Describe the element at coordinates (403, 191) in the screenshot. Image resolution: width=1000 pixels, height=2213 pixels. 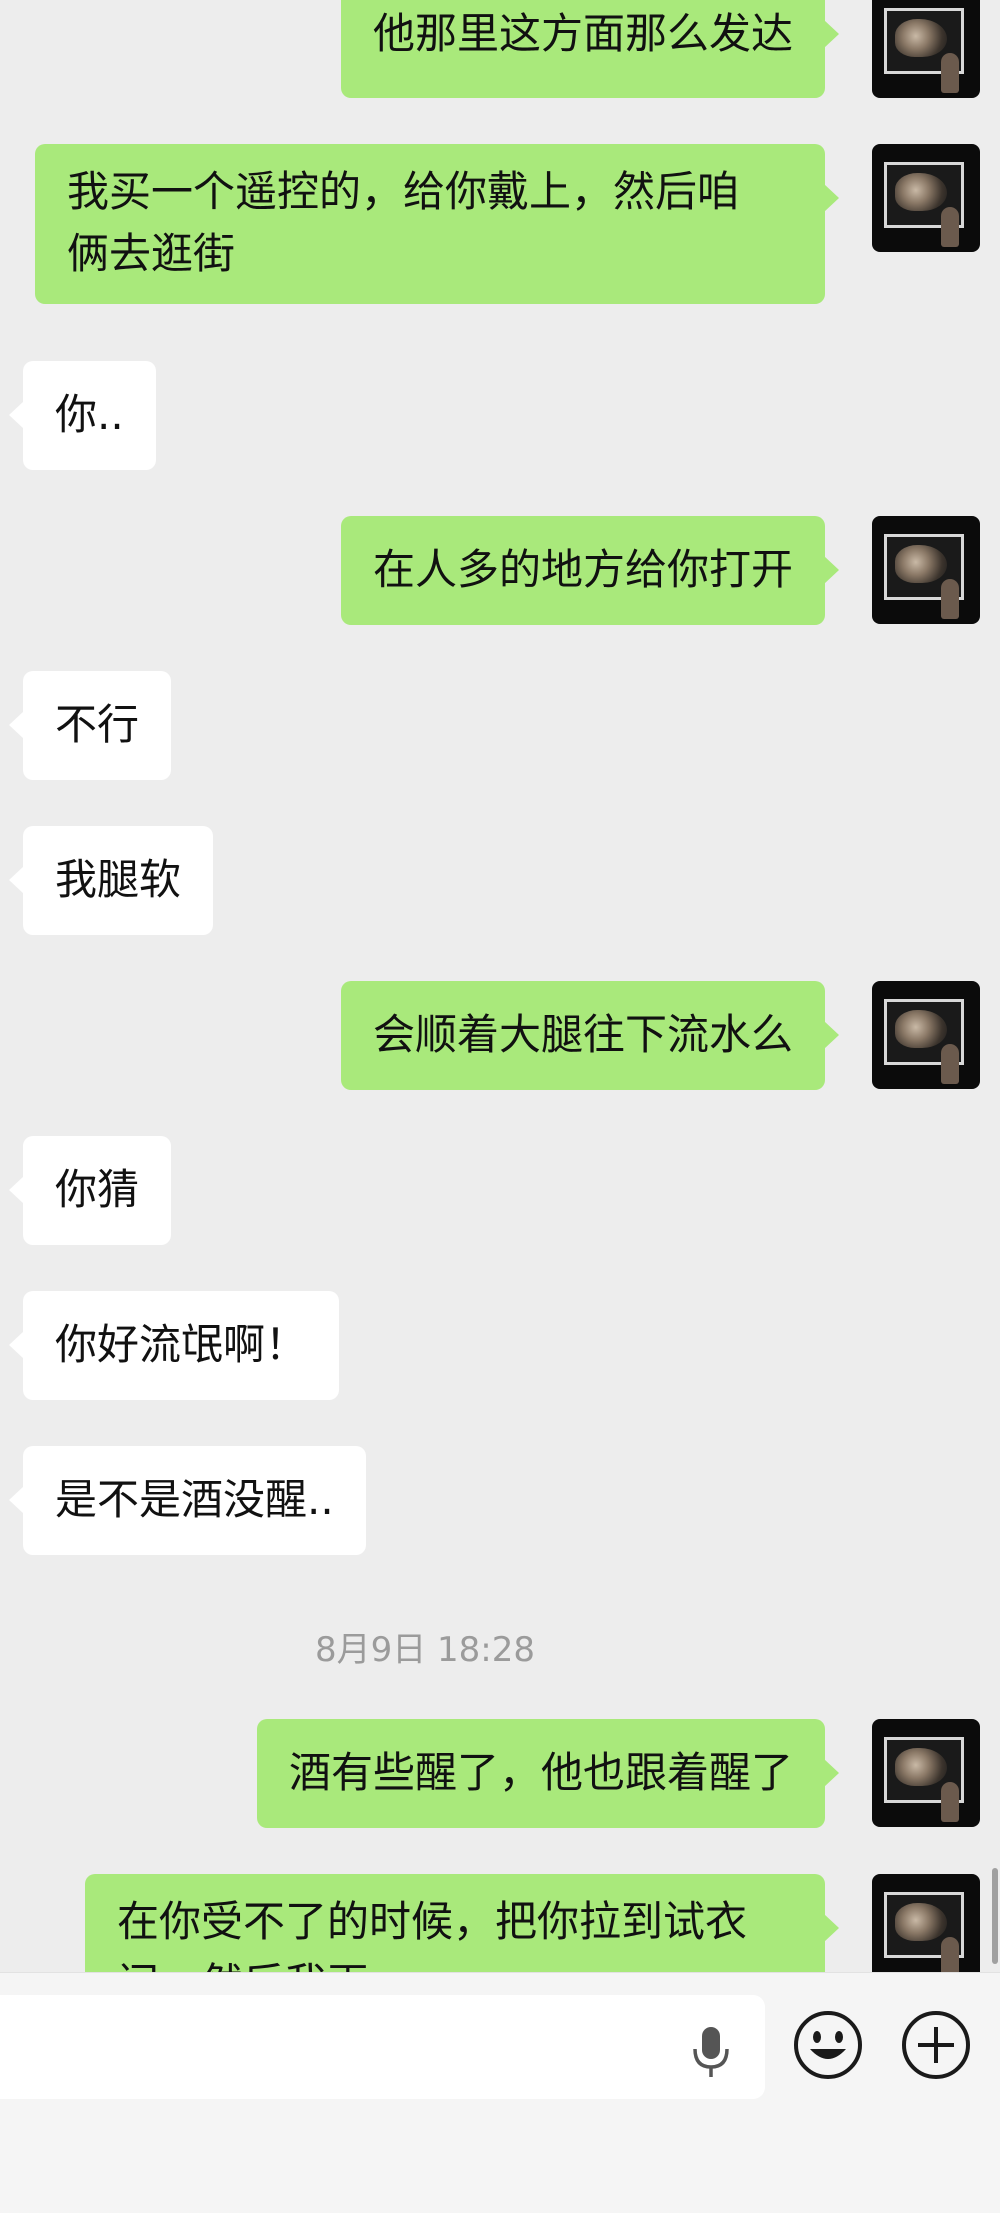
I see `message-text-line: 我买一个遥控的，给你戴上，然后咱` at that location.